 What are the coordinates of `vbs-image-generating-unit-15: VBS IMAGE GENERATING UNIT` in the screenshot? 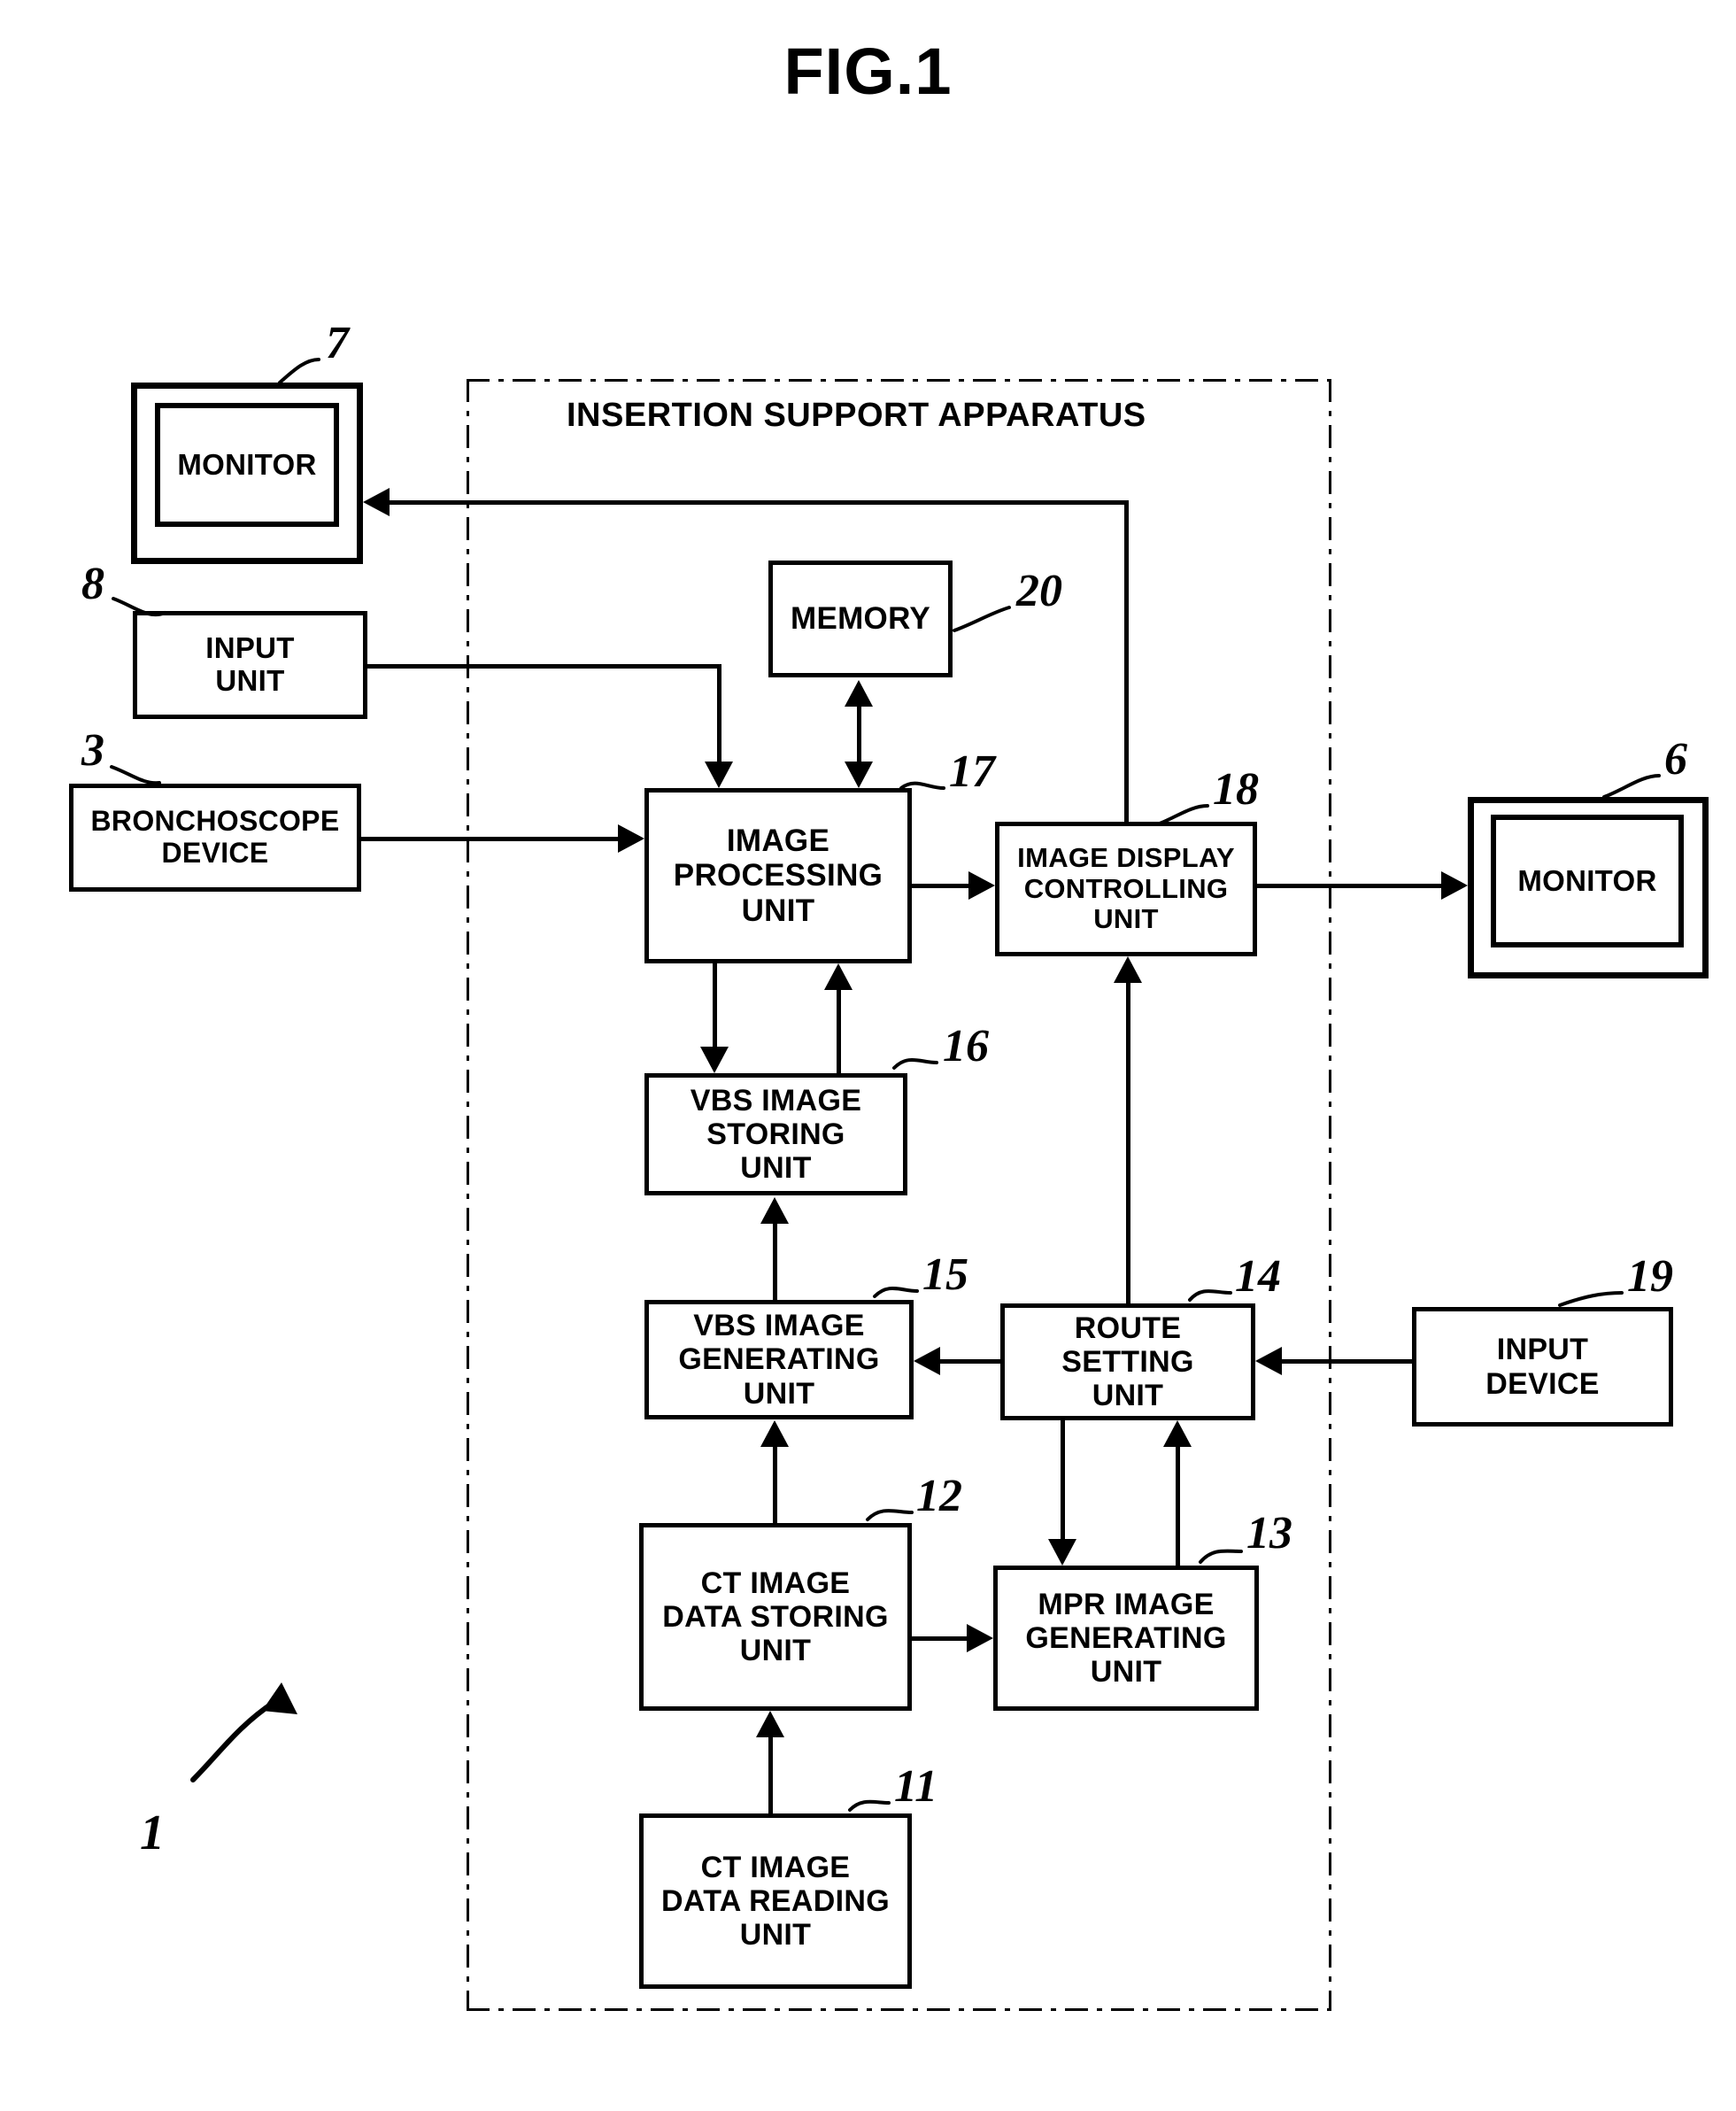 It's located at (779, 1359).